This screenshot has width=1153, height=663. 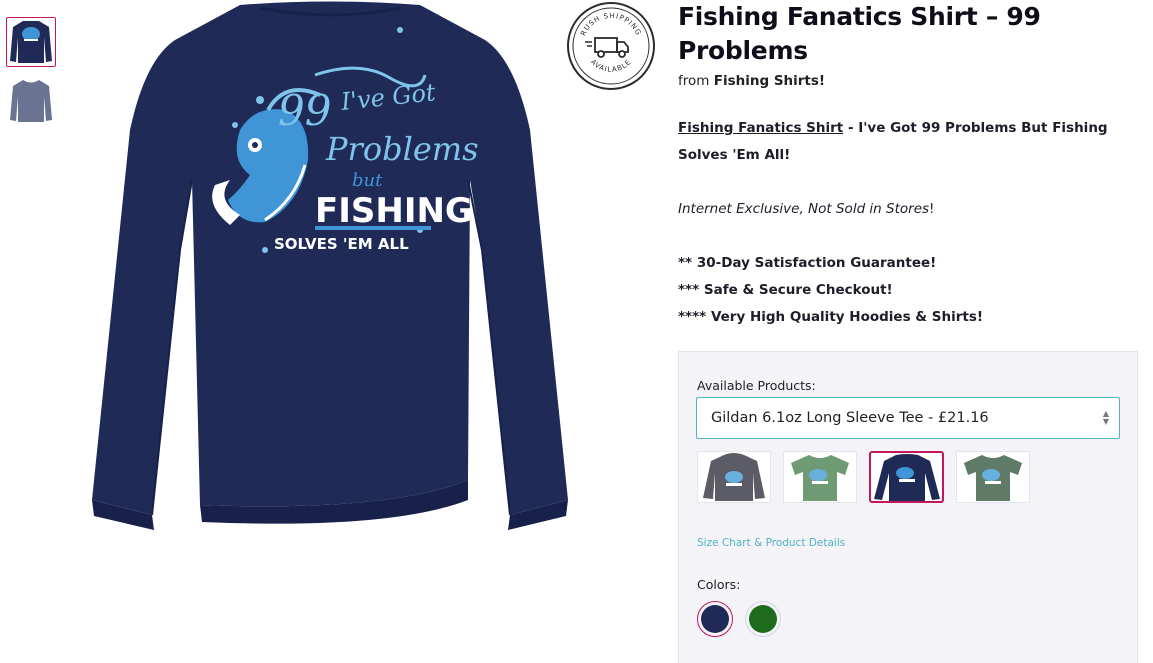 I want to click on store-attribution: from Fishing Shirts!, so click(x=908, y=81).